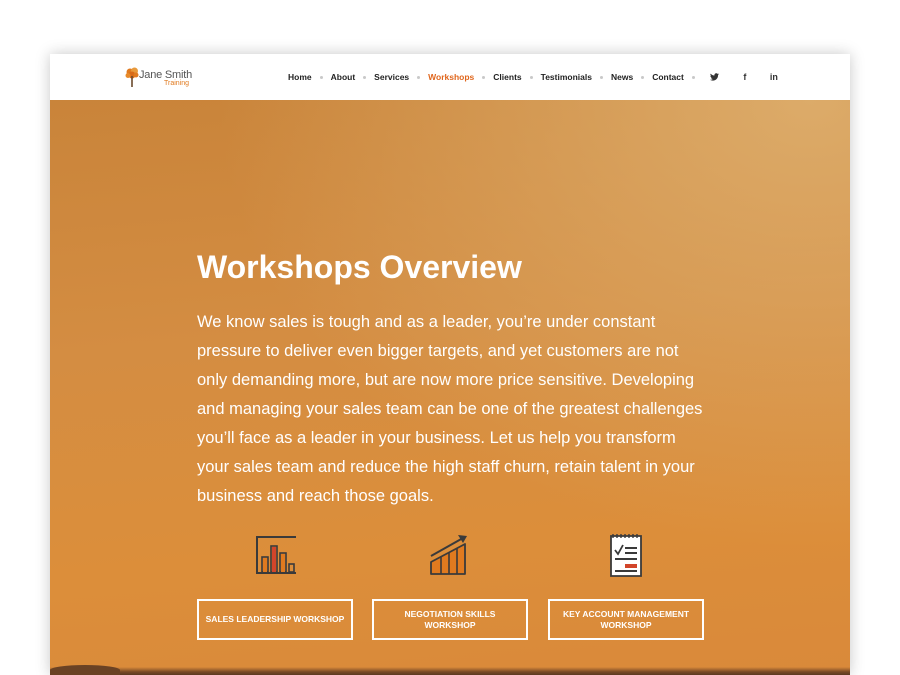 The image size is (900, 675). Describe the element at coordinates (177, 83) in the screenshot. I see `brand-subtitle: Training` at that location.